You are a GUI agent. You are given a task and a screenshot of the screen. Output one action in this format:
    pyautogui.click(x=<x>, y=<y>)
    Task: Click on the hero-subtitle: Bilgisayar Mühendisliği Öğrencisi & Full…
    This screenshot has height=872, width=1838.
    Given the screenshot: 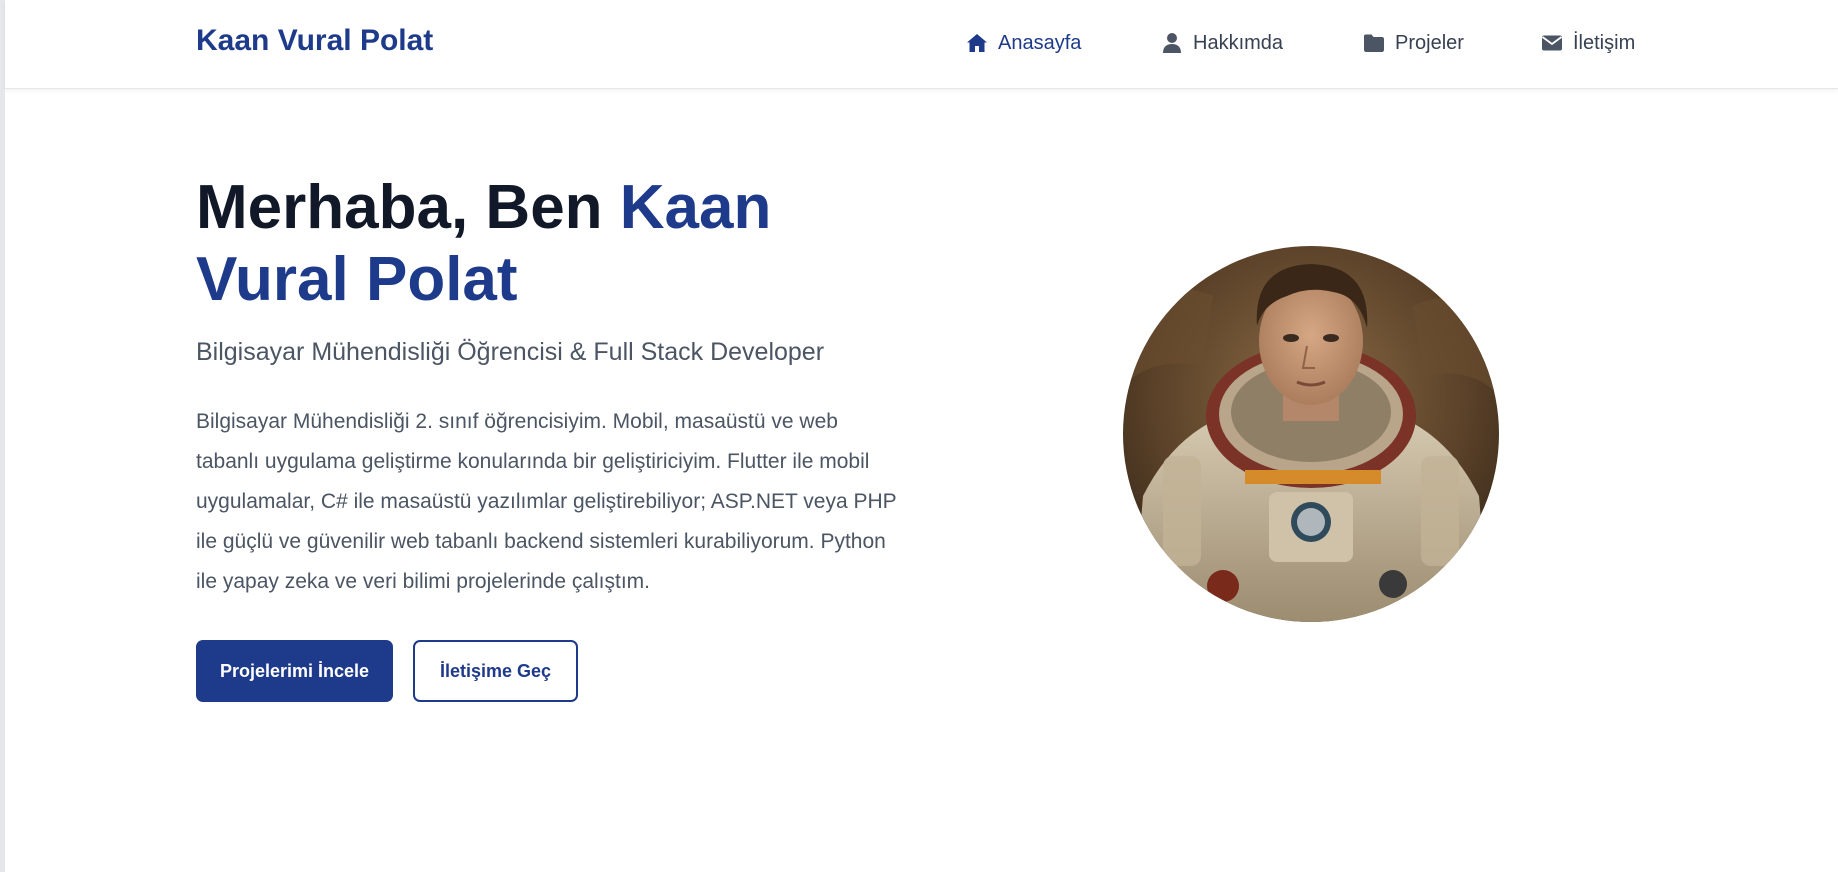 What is the action you would take?
    pyautogui.click(x=510, y=352)
    